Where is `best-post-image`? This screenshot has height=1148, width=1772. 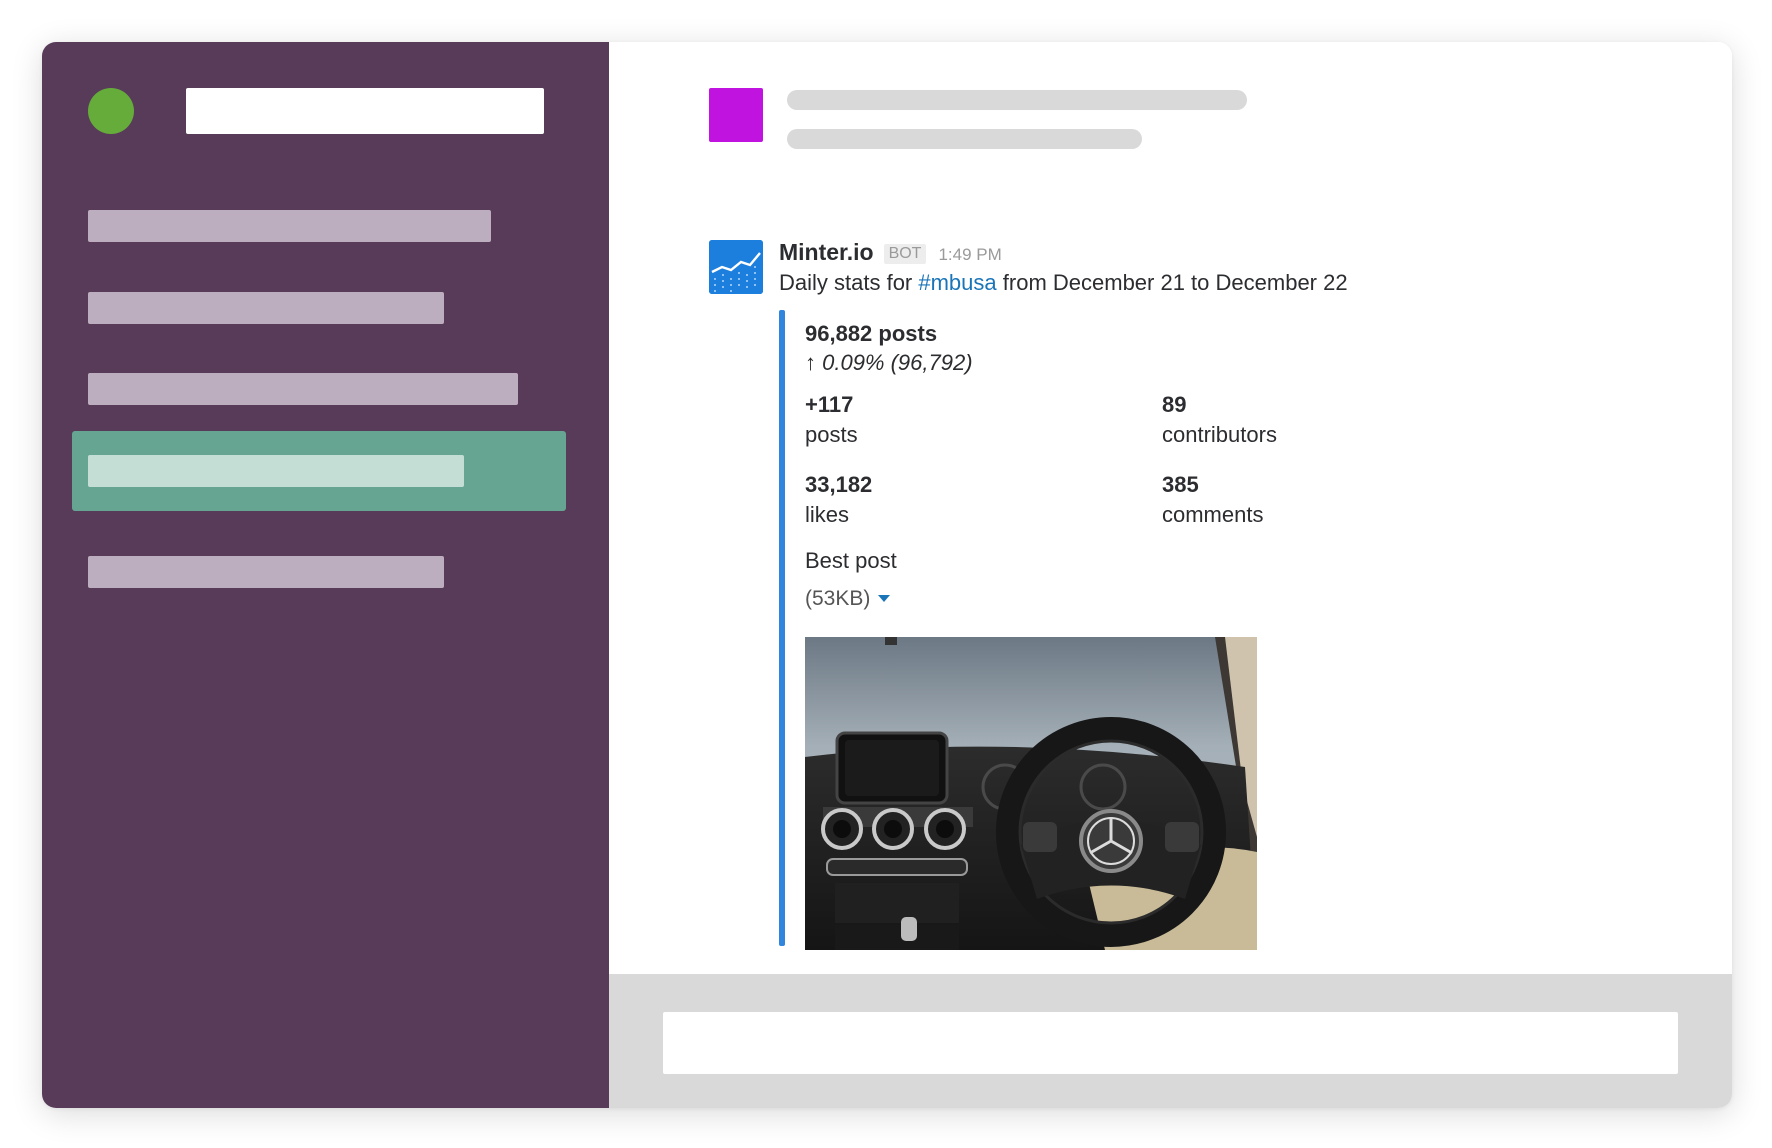
best-post-image is located at coordinates (1031, 793).